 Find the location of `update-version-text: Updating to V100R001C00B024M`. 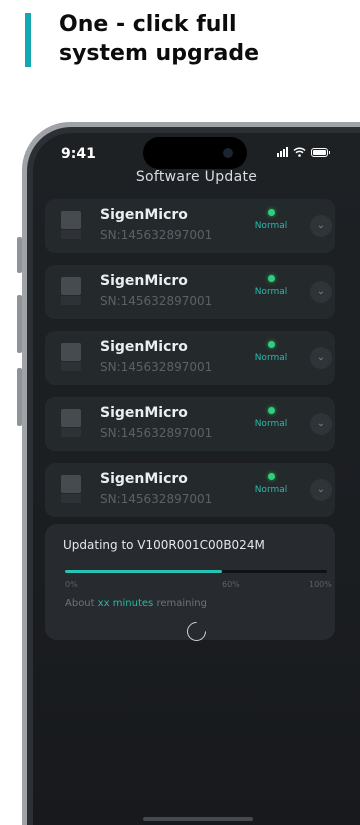

update-version-text: Updating to V100R001C00B024M is located at coordinates (164, 545).